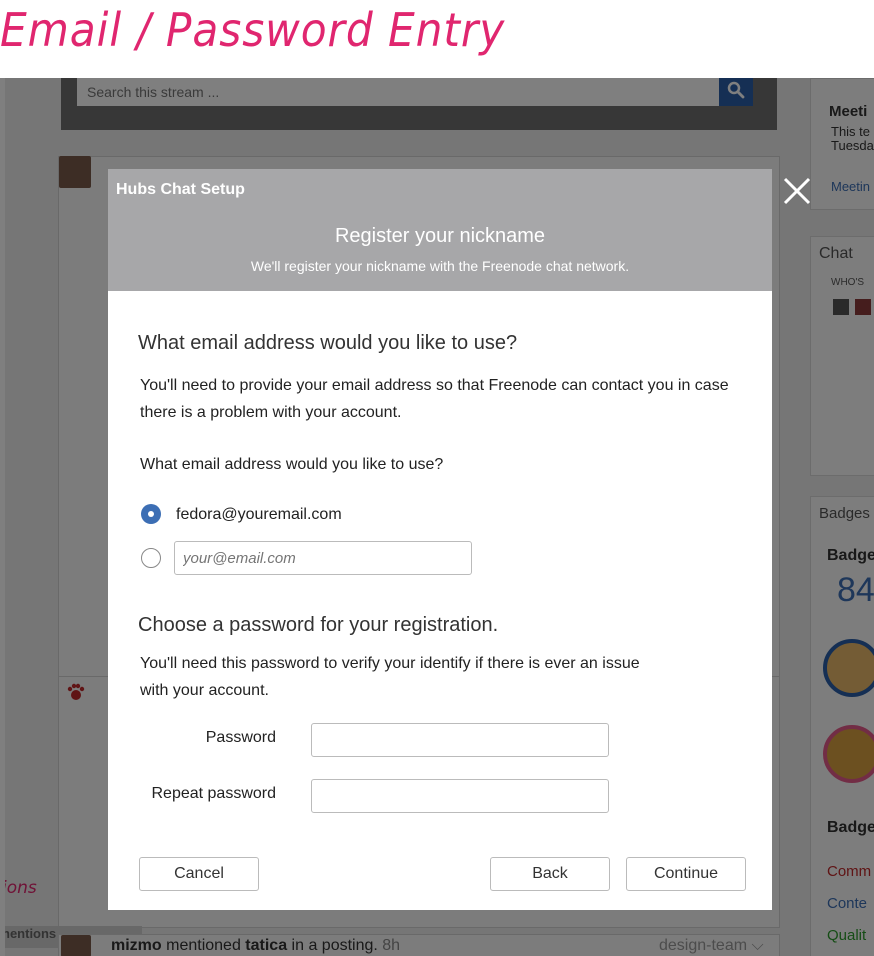  Describe the element at coordinates (460, 740) in the screenshot. I see `password-input` at that location.